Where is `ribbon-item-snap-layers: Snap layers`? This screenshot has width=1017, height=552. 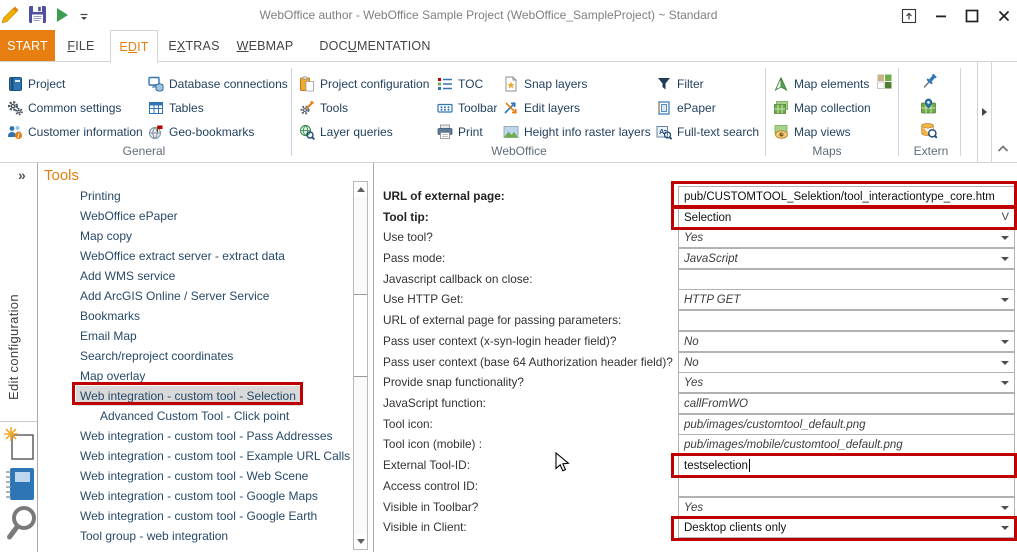
ribbon-item-snap-layers: Snap layers is located at coordinates (545, 84).